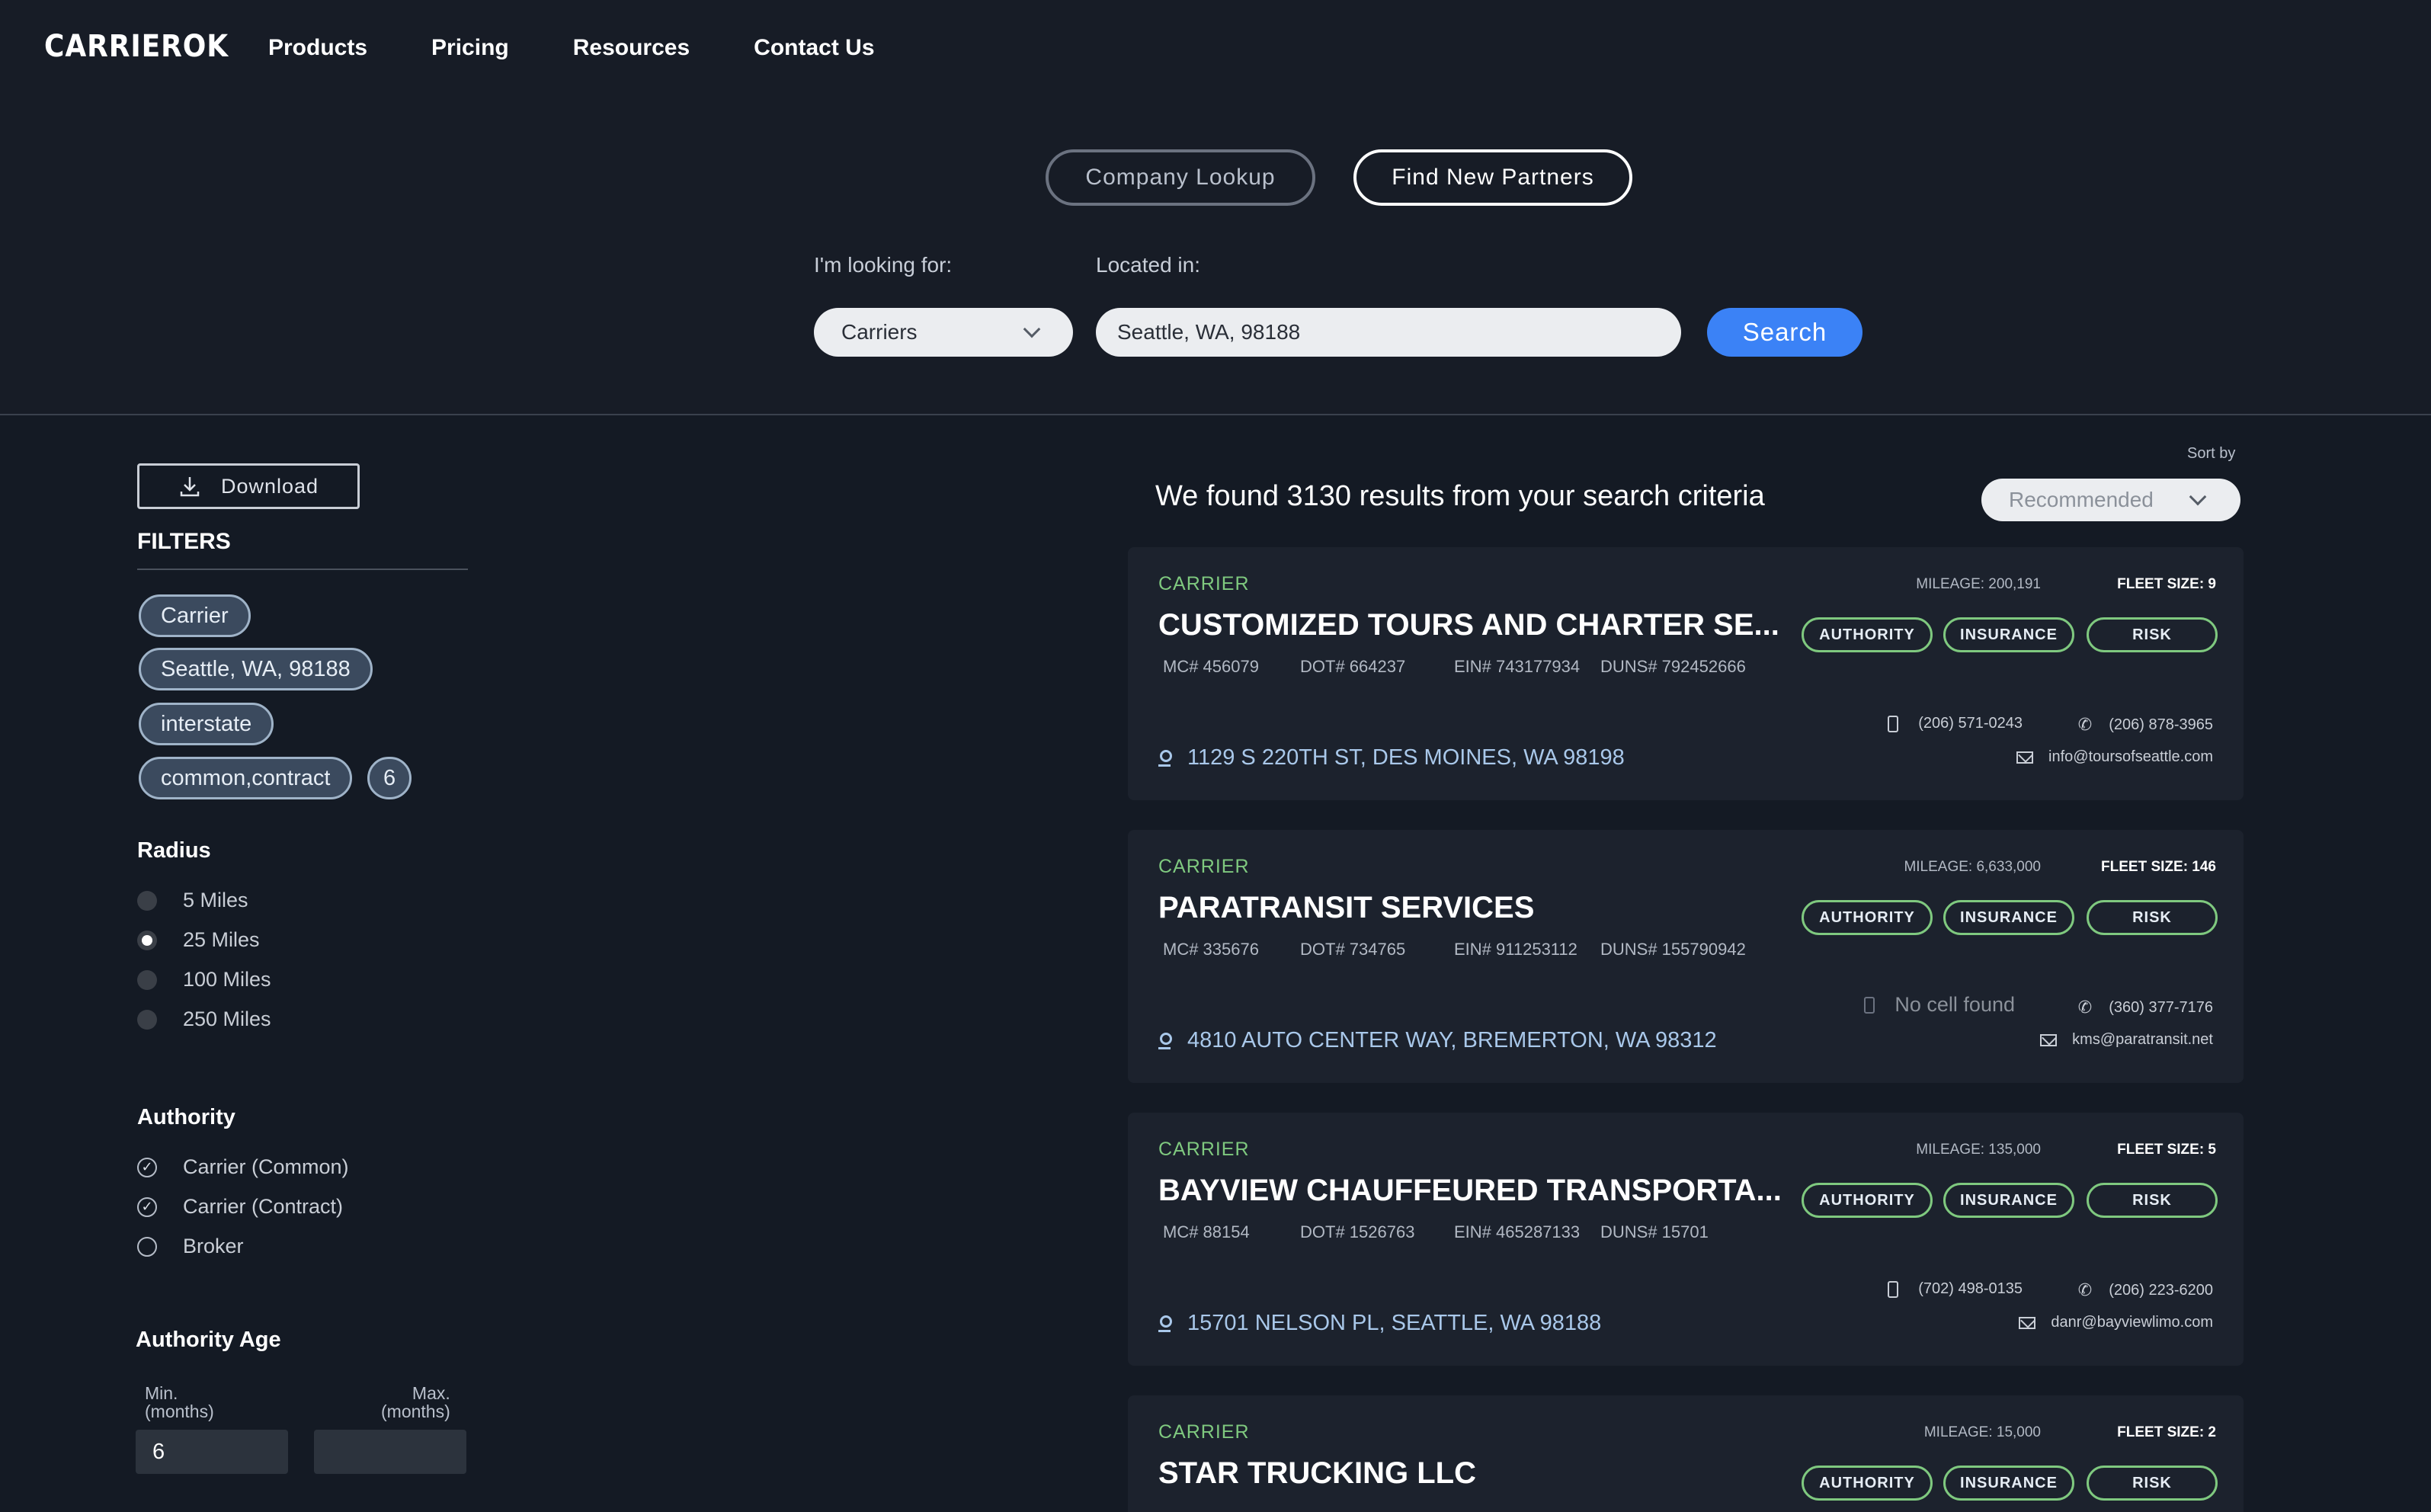 Image resolution: width=2431 pixels, height=1512 pixels. I want to click on duns-number: DUNS# 155790942, so click(1673, 949).